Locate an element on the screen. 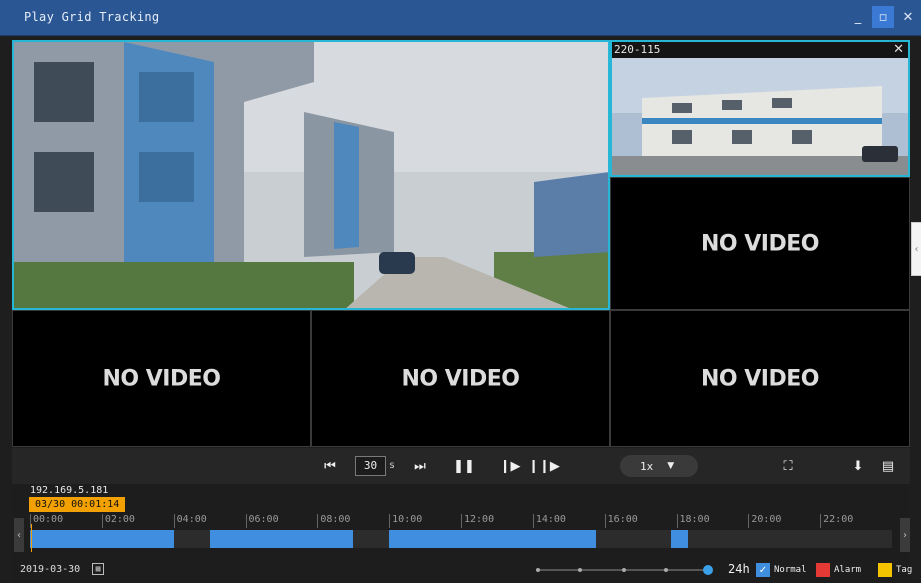 The image size is (921, 583). interval-unit: s is located at coordinates (392, 465).